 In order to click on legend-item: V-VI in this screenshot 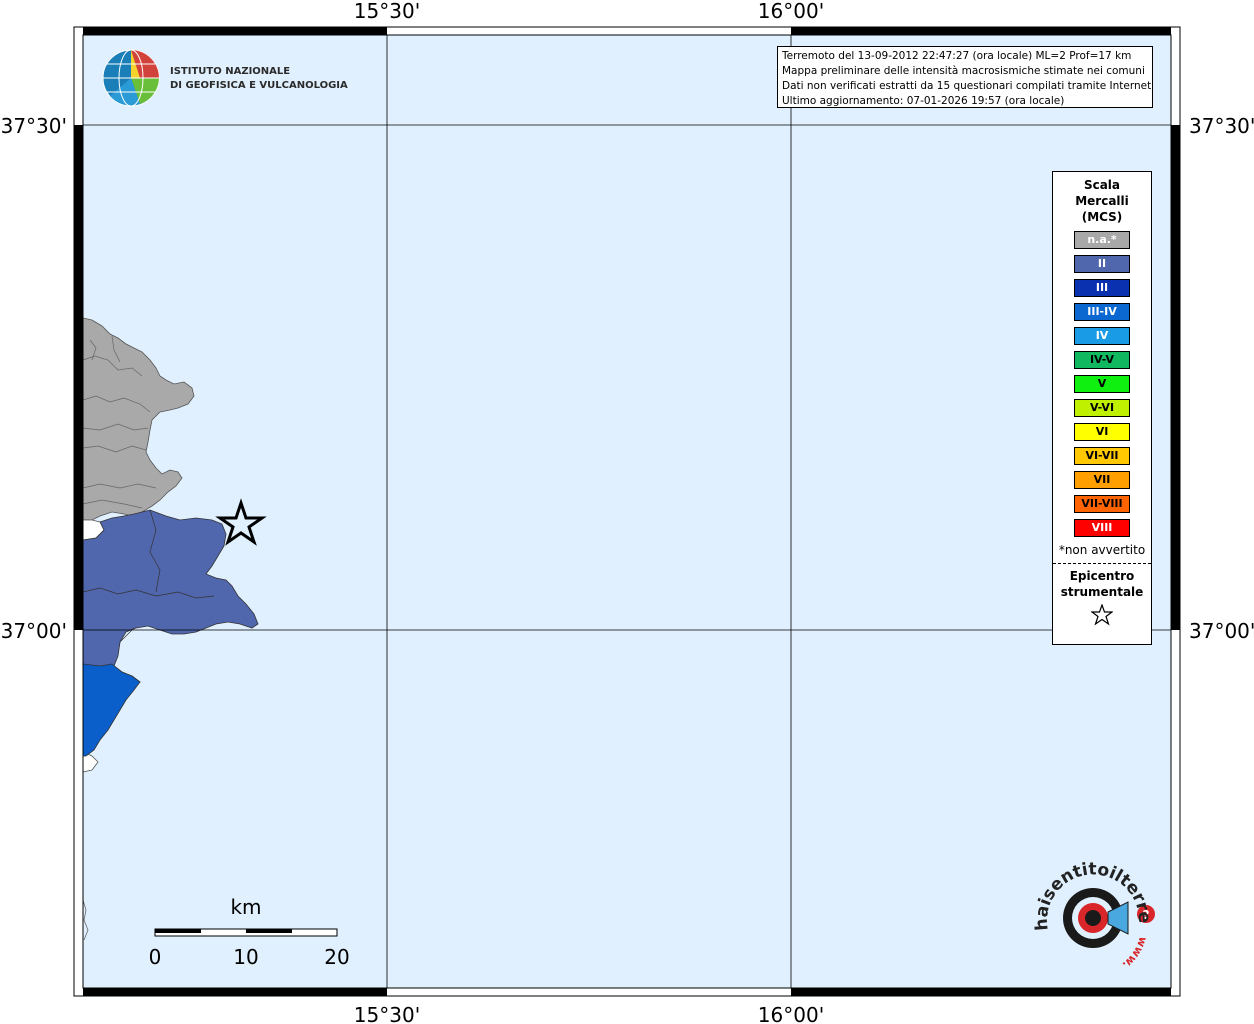, I will do `click(1102, 408)`.